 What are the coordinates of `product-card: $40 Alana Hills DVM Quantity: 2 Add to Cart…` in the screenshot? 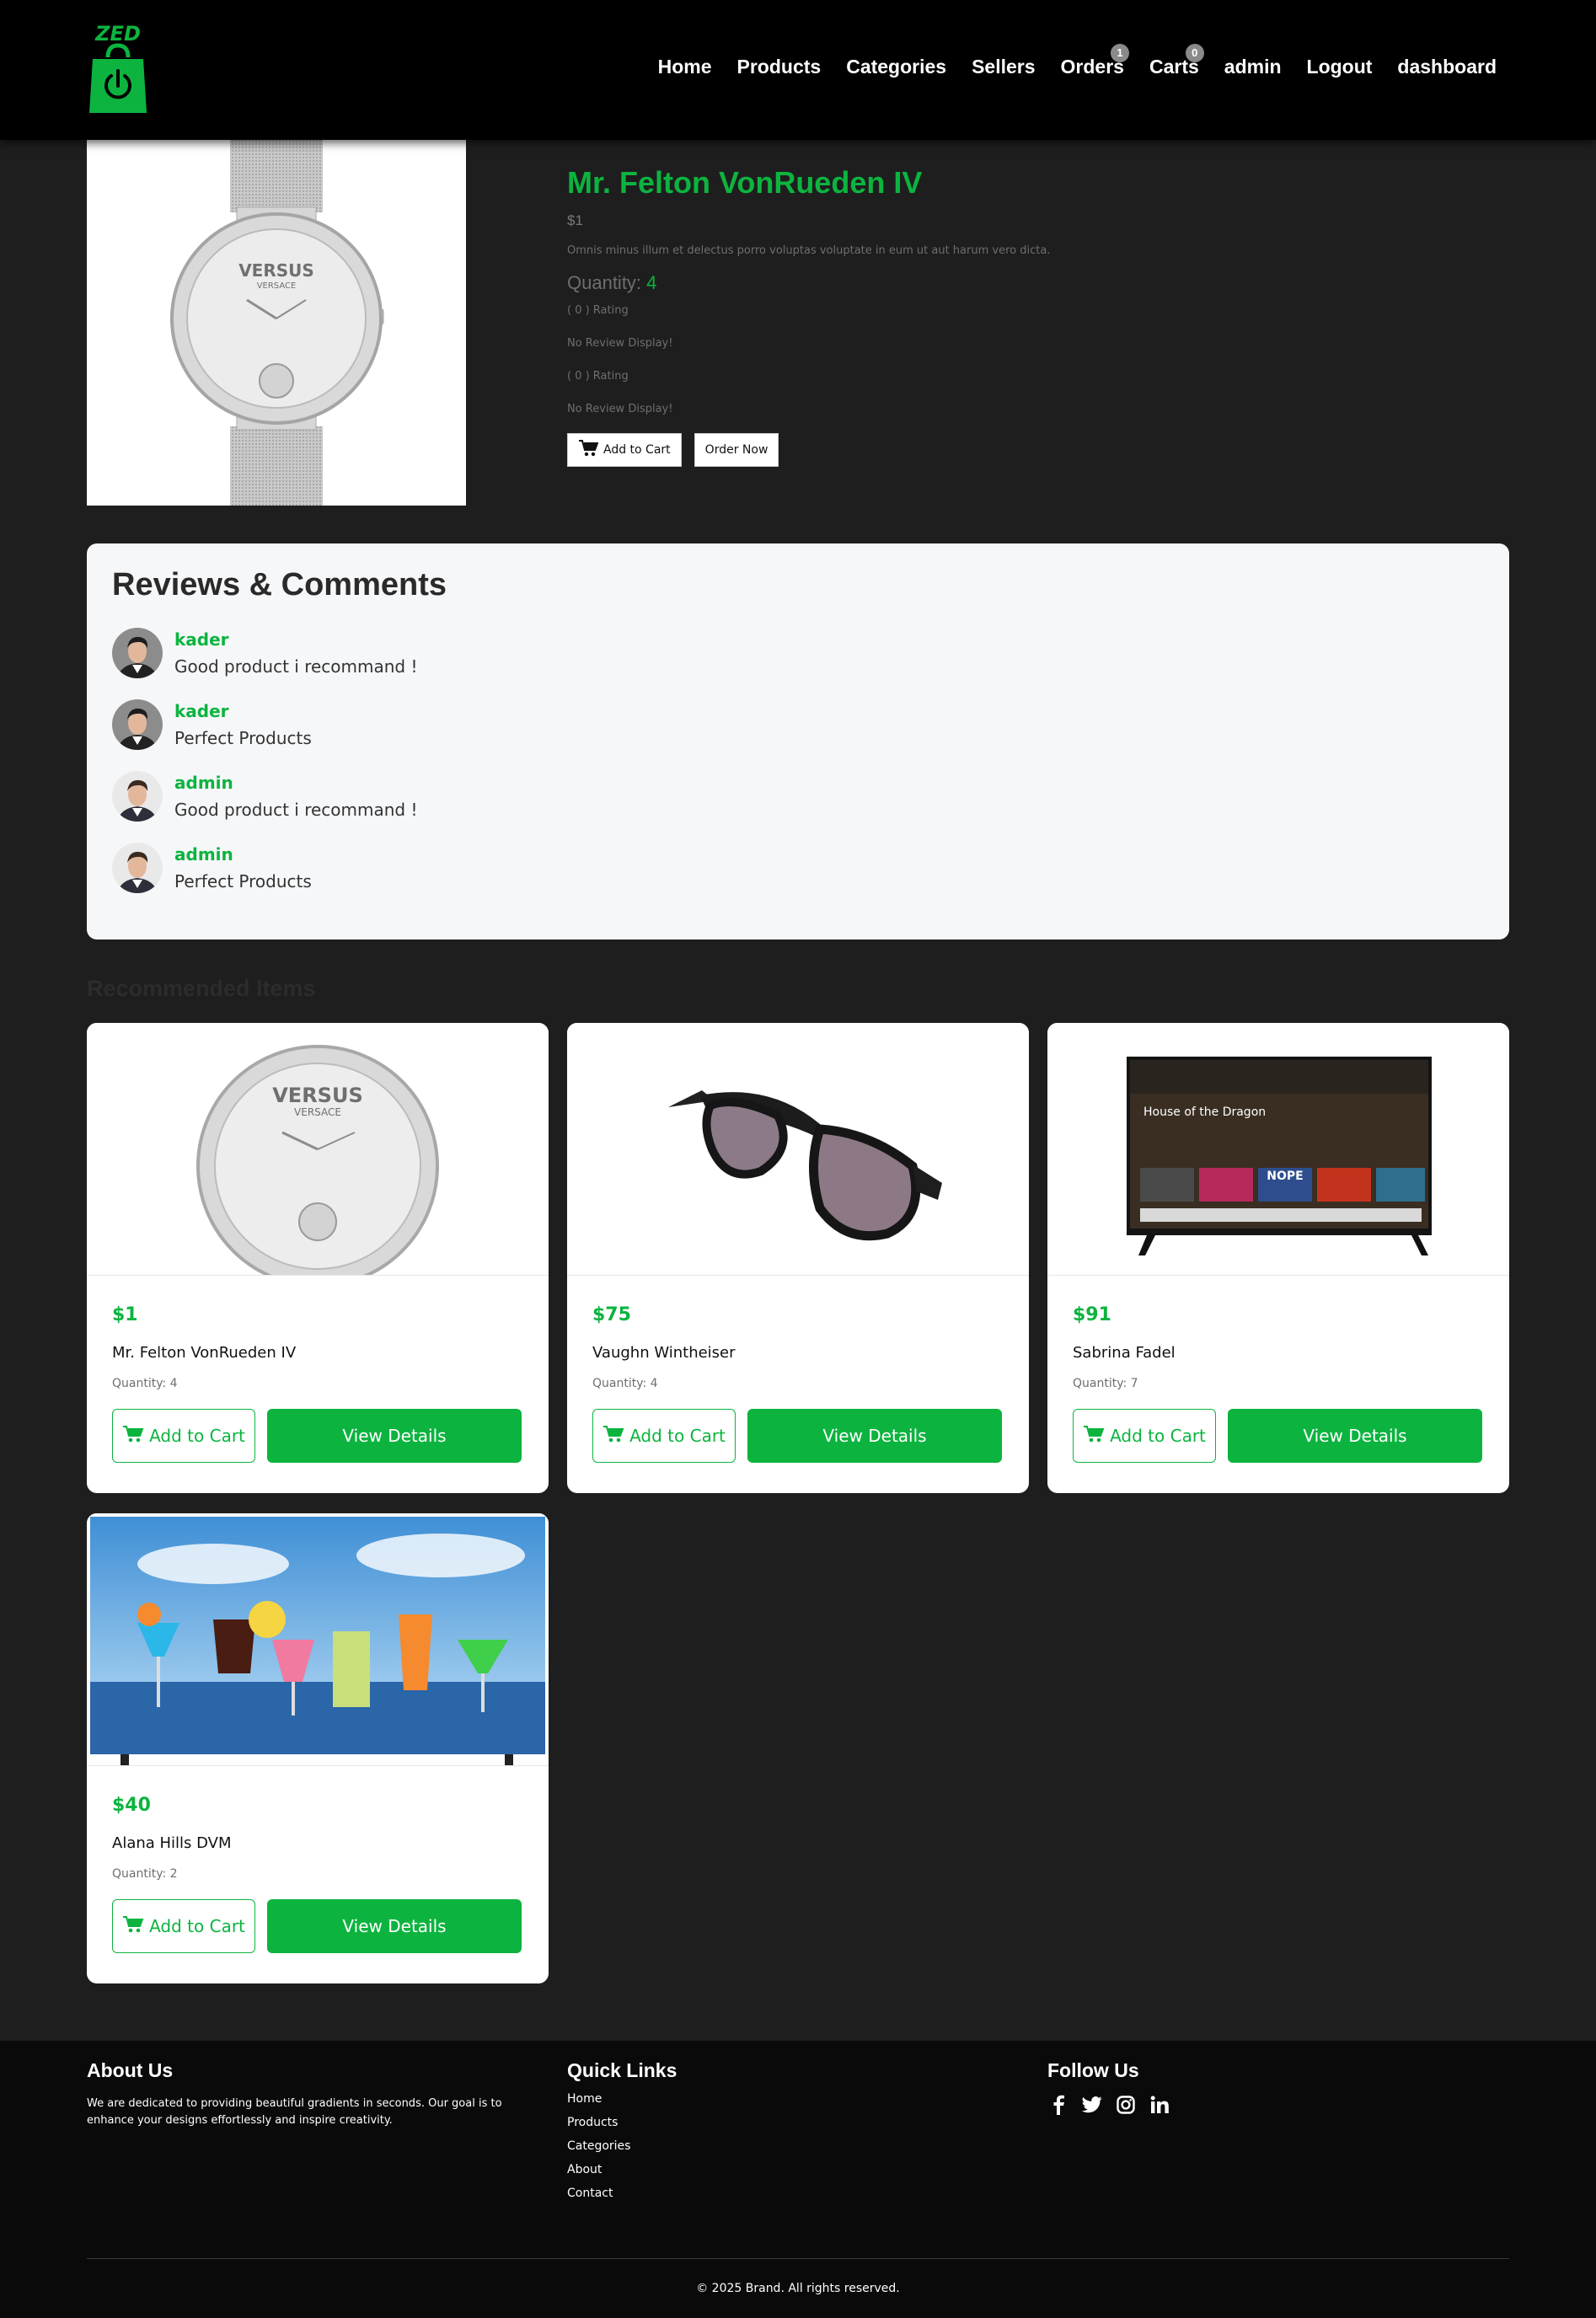 It's located at (318, 1748).